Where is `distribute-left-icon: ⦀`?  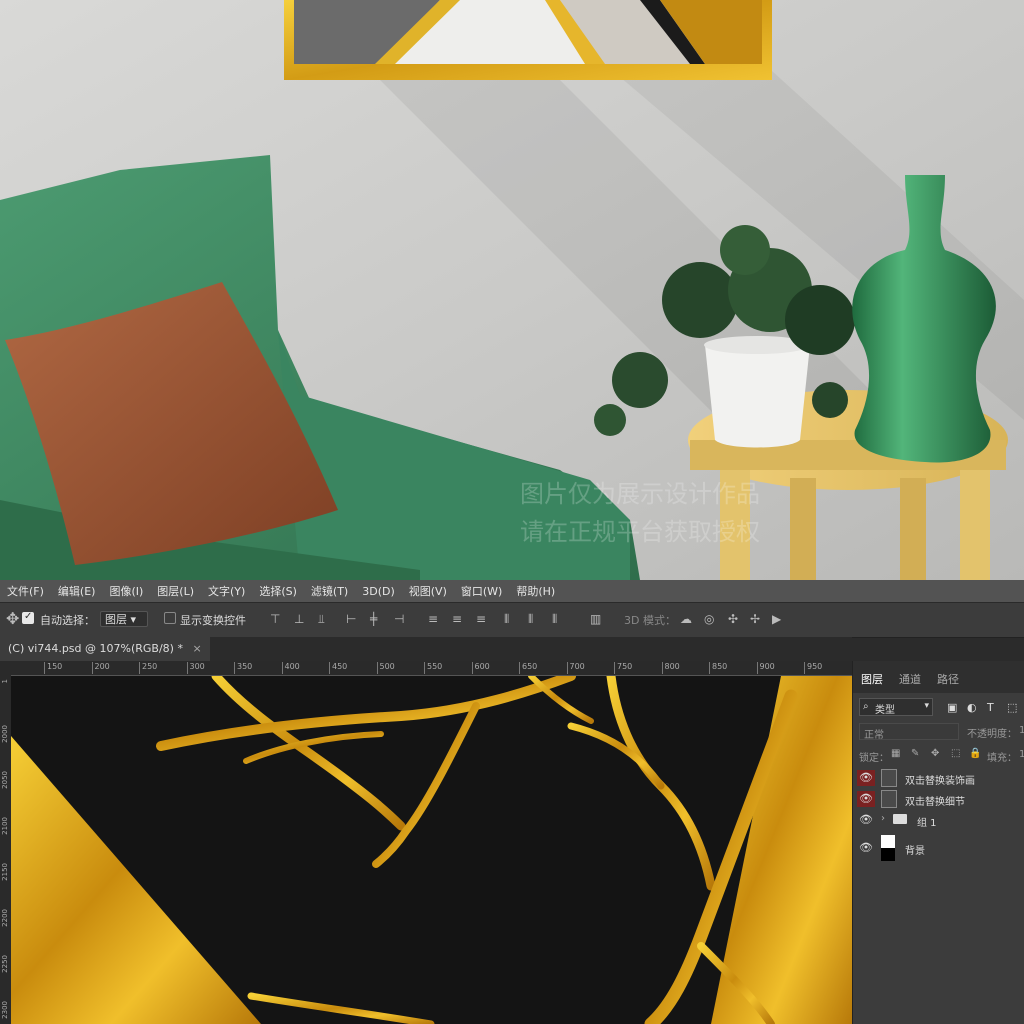
distribute-left-icon: ⦀ is located at coordinates (506, 619).